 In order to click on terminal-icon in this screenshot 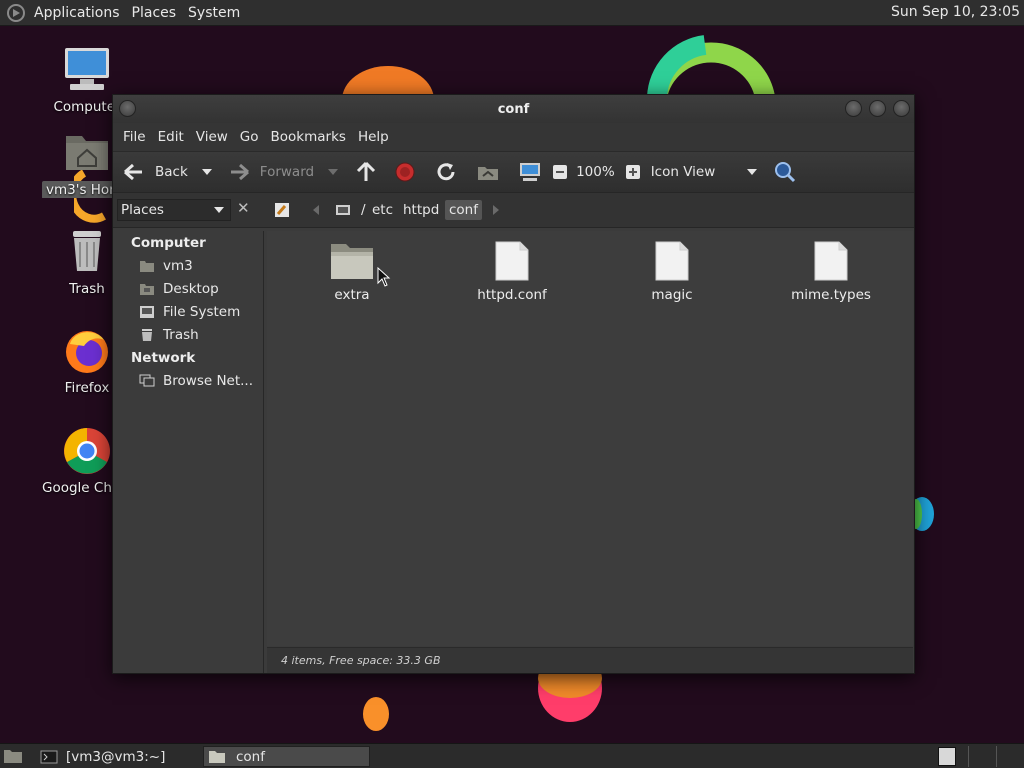, I will do `click(49, 756)`.